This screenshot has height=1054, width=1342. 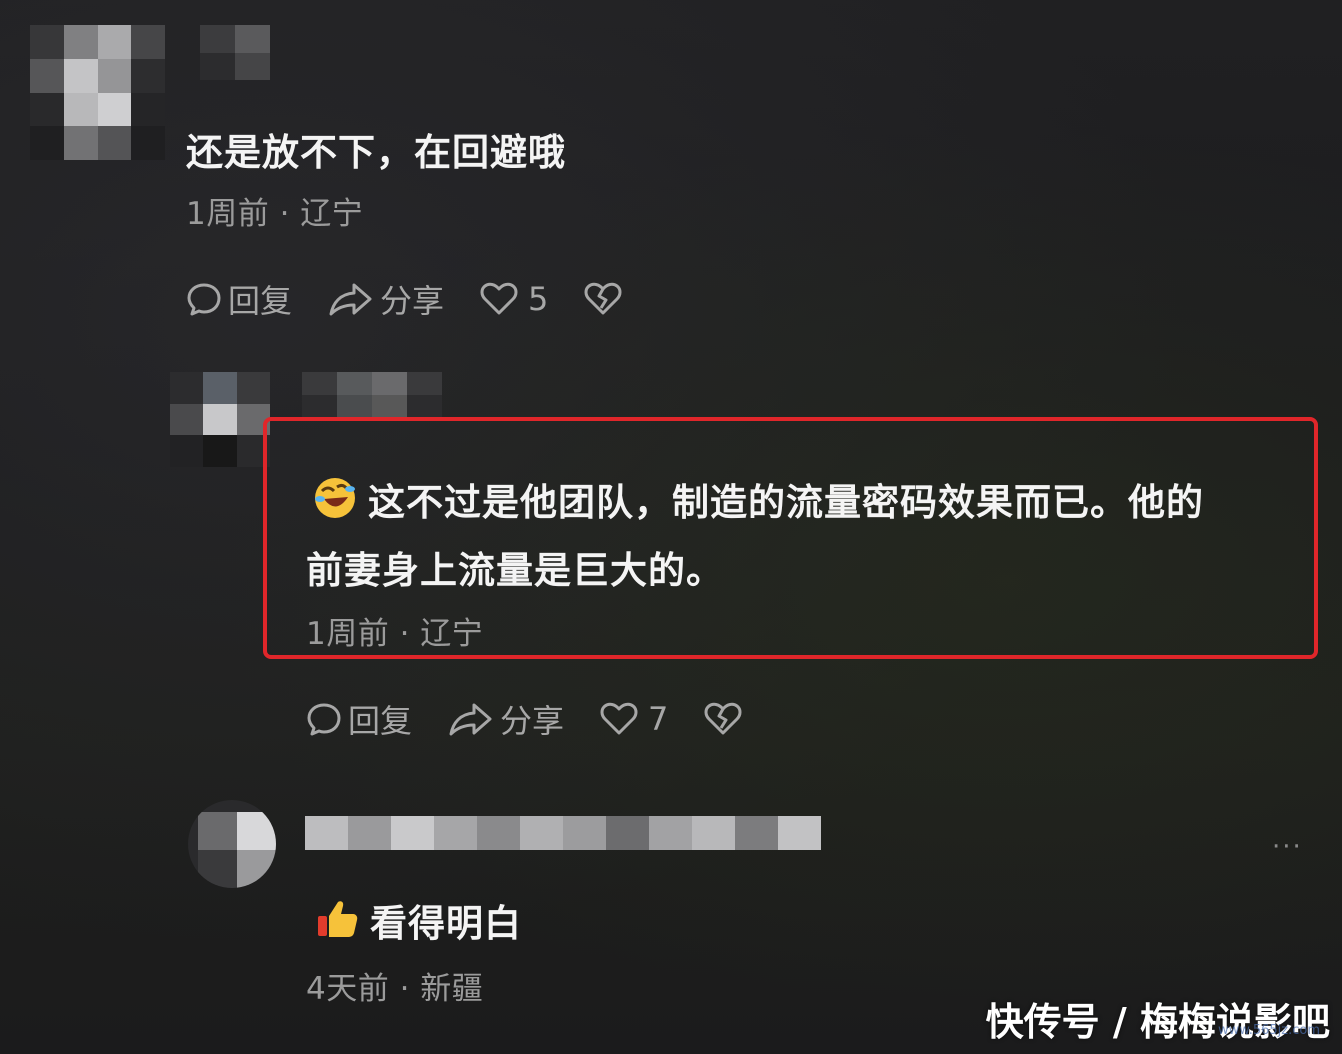 What do you see at coordinates (446, 923) in the screenshot?
I see `comment-3-body: 看得明白` at bounding box center [446, 923].